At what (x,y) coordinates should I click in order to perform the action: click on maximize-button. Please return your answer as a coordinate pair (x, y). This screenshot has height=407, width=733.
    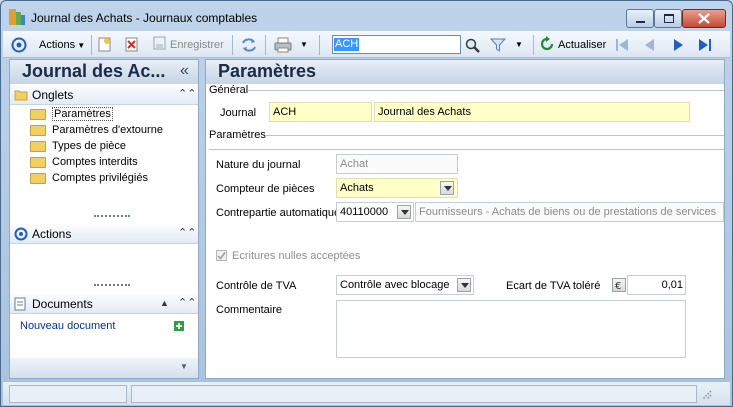
    Looking at the image, I should click on (668, 18).